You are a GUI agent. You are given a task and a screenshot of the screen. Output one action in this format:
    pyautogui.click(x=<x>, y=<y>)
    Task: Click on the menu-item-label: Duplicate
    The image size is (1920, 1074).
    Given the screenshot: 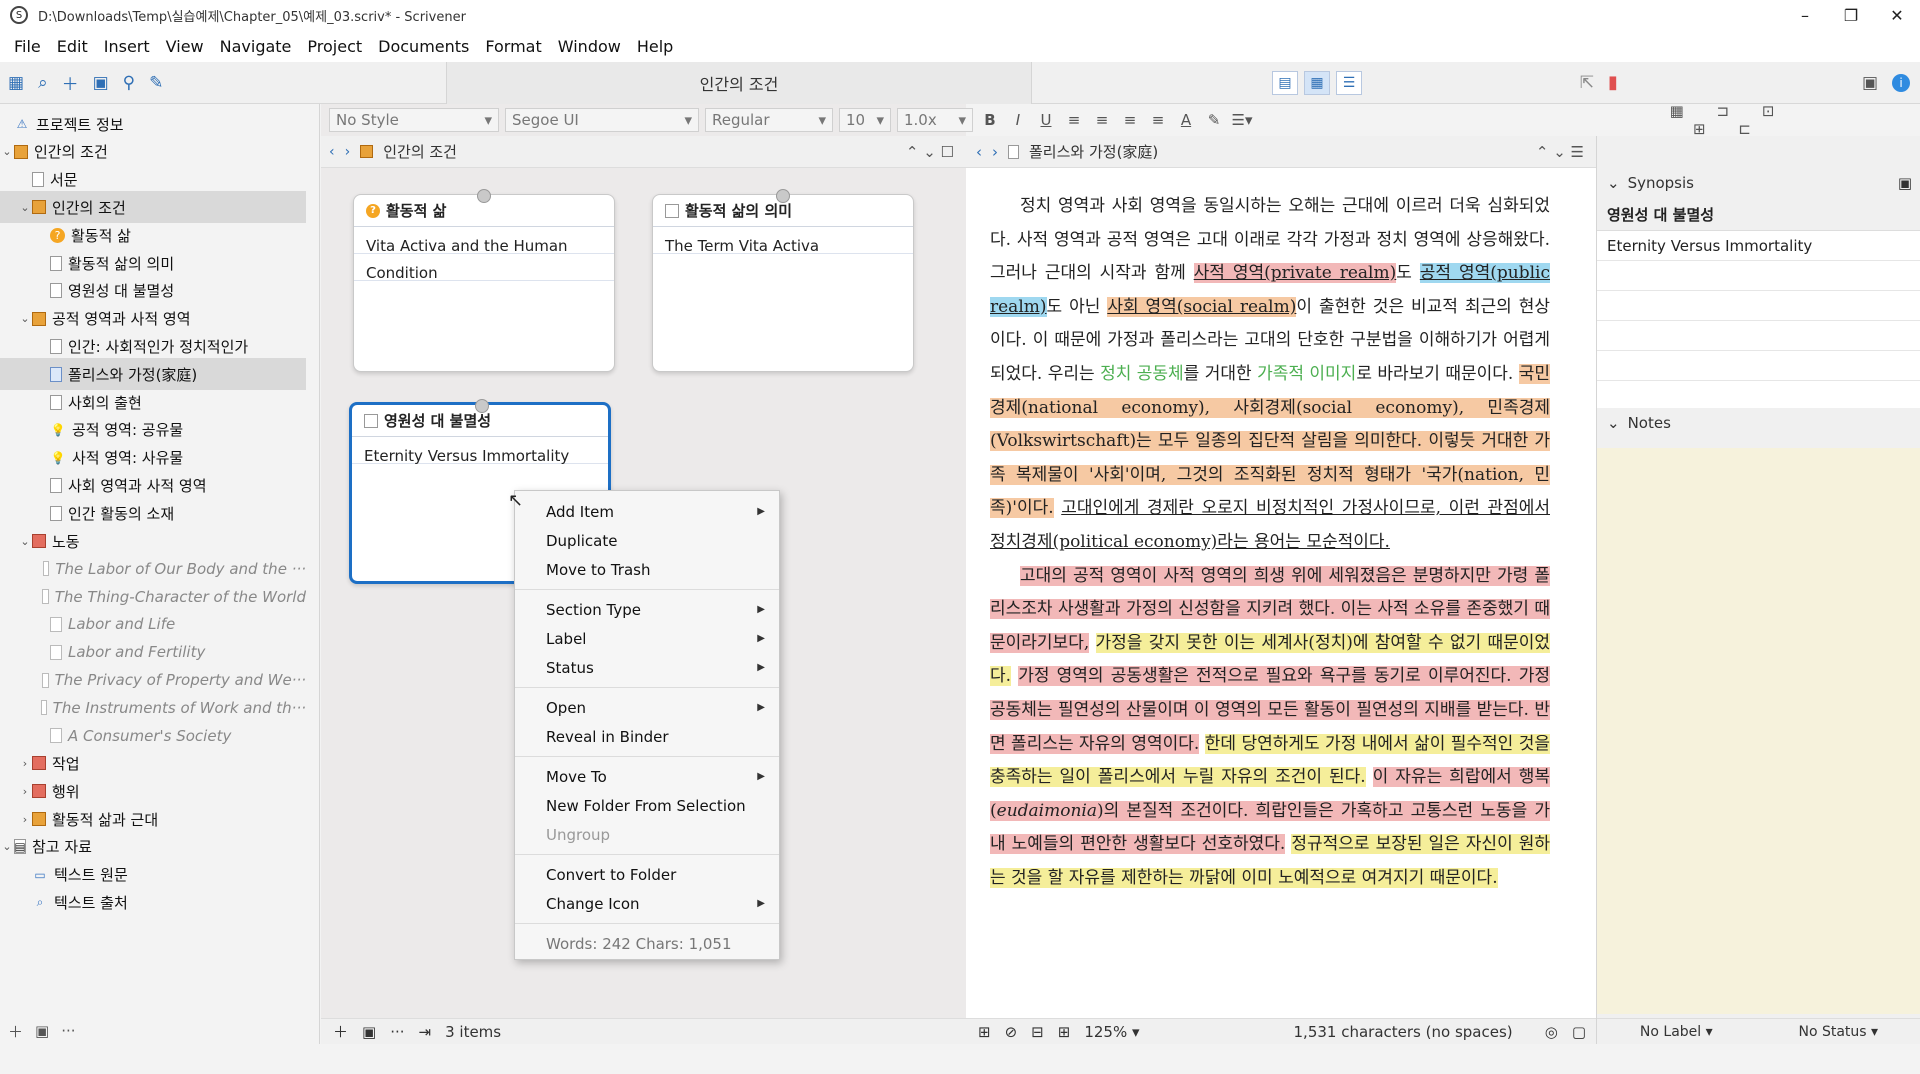 What is the action you would take?
    pyautogui.click(x=582, y=540)
    